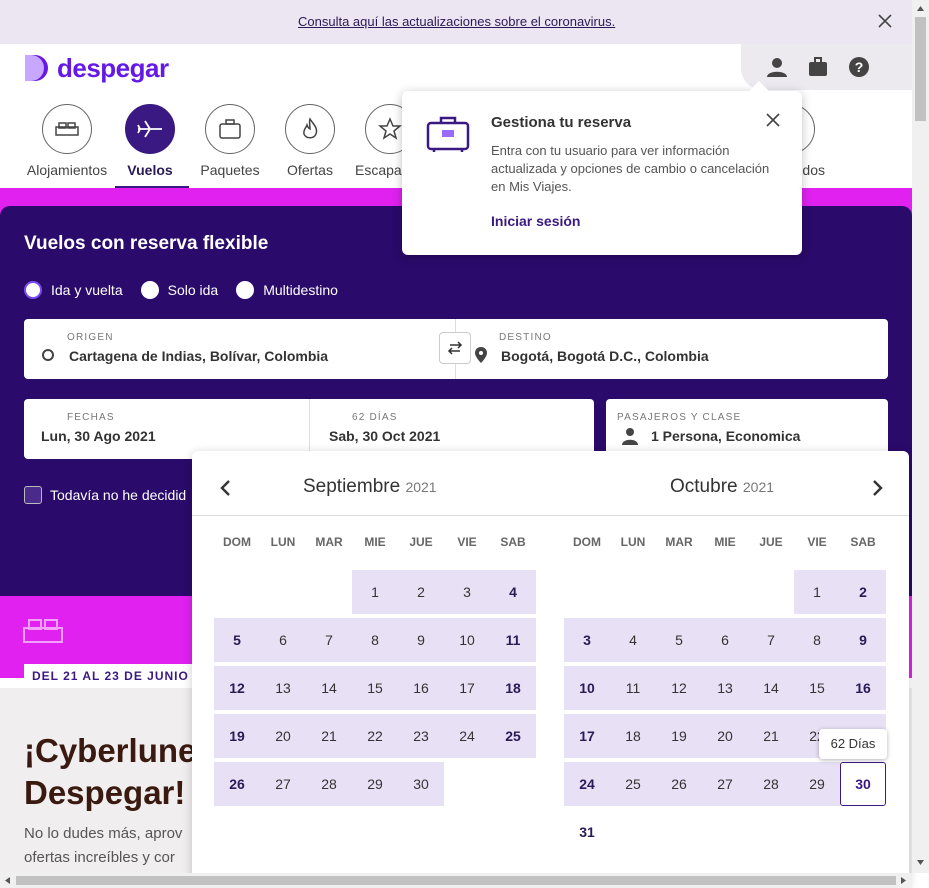 This screenshot has width=929, height=888. I want to click on weekday-header: SAB, so click(863, 542).